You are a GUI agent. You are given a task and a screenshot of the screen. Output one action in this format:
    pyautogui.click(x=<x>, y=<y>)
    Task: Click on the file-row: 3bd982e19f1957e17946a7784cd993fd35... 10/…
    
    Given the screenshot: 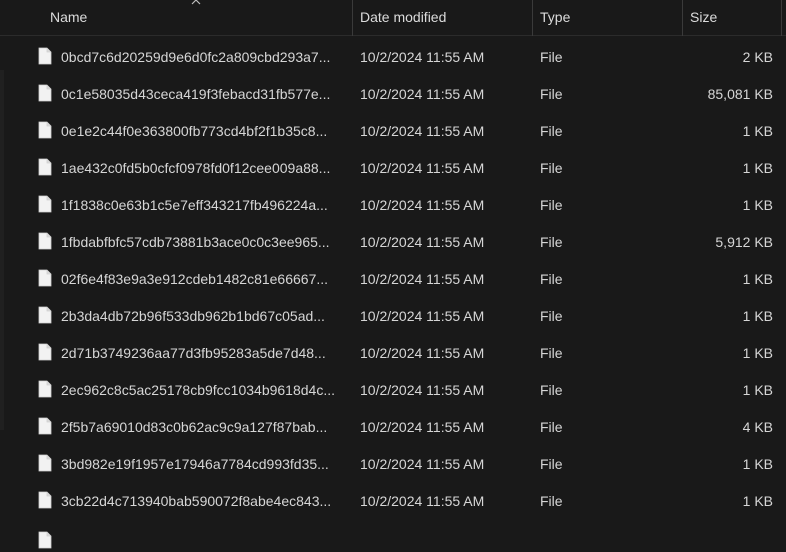 What is the action you would take?
    pyautogui.click(x=406, y=464)
    